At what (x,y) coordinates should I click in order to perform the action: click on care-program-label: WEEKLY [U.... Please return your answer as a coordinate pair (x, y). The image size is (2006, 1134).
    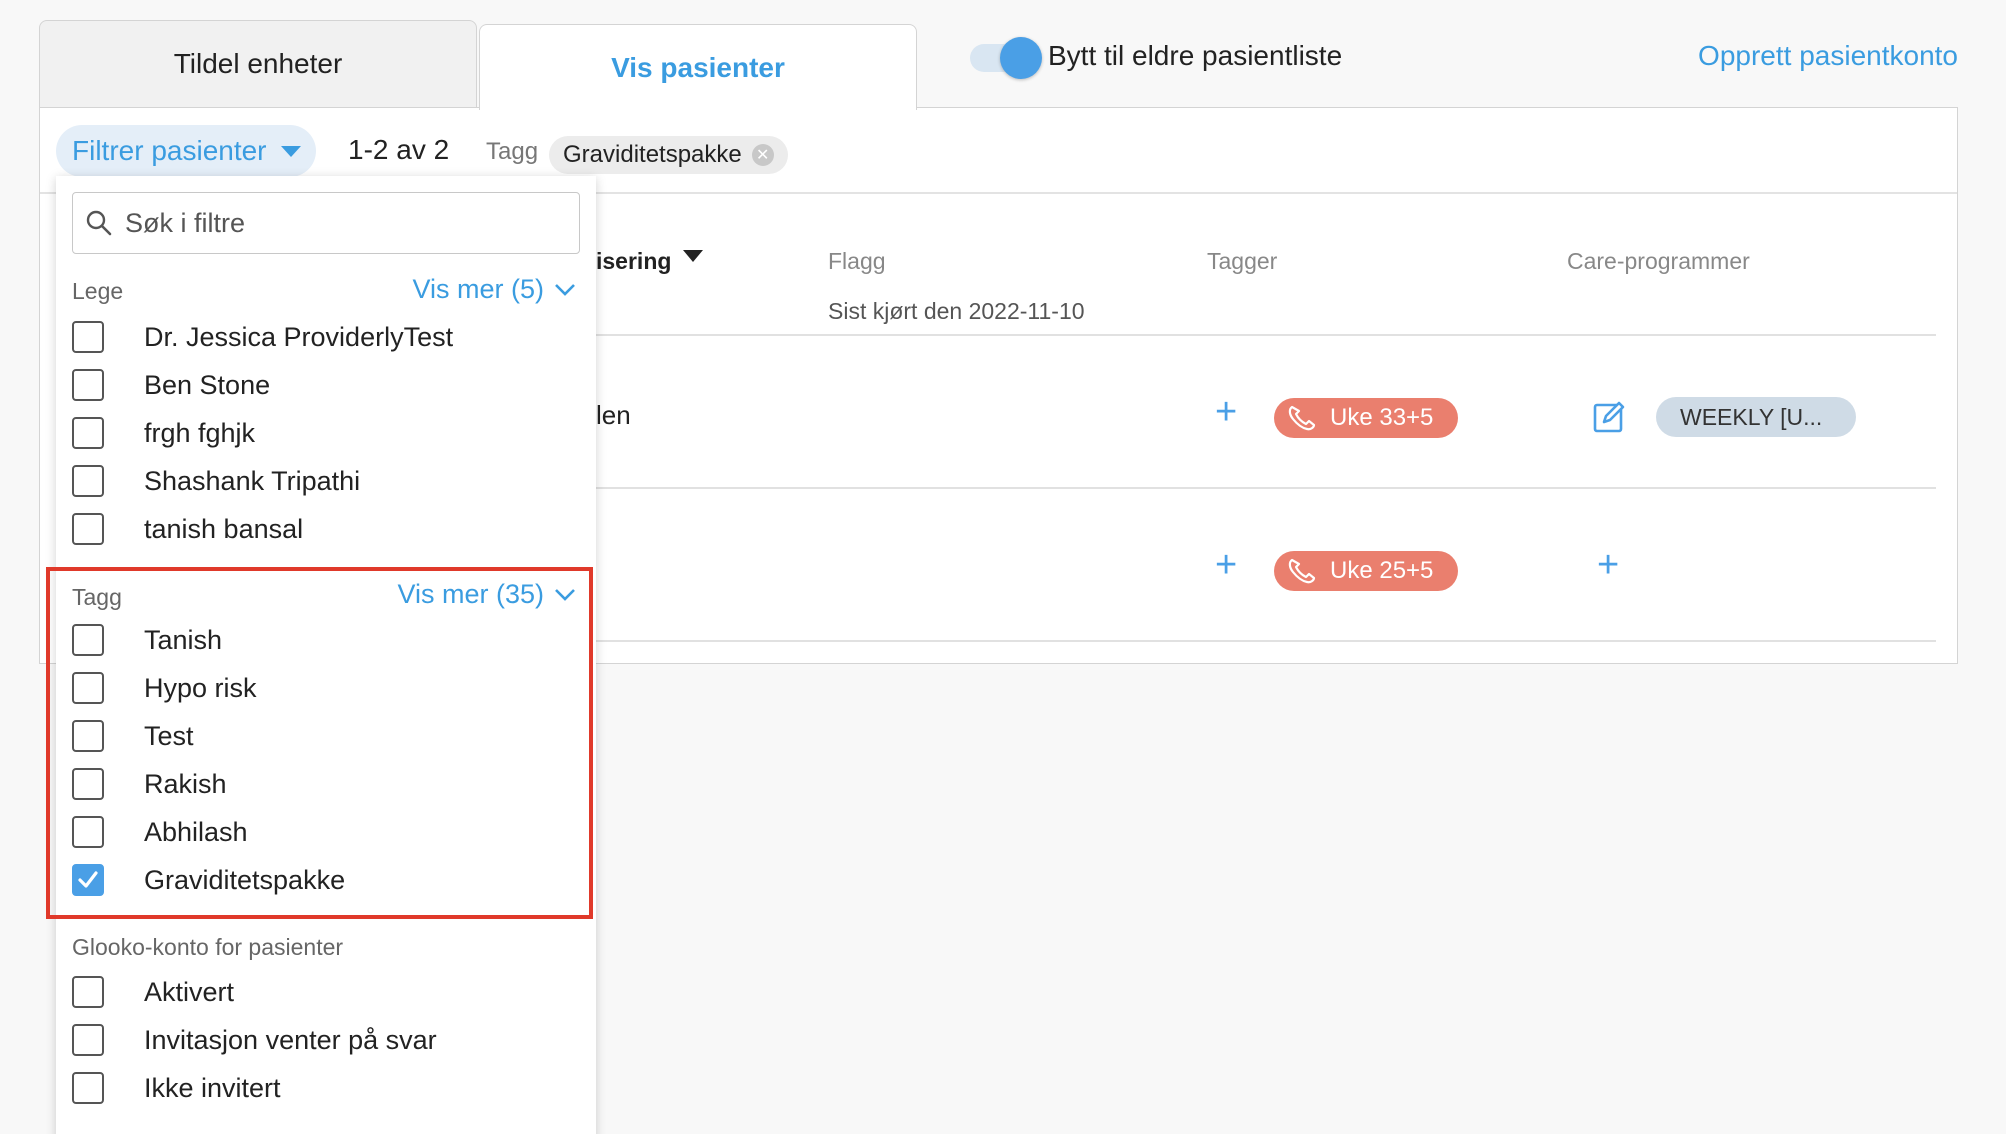
    Looking at the image, I should click on (1751, 416).